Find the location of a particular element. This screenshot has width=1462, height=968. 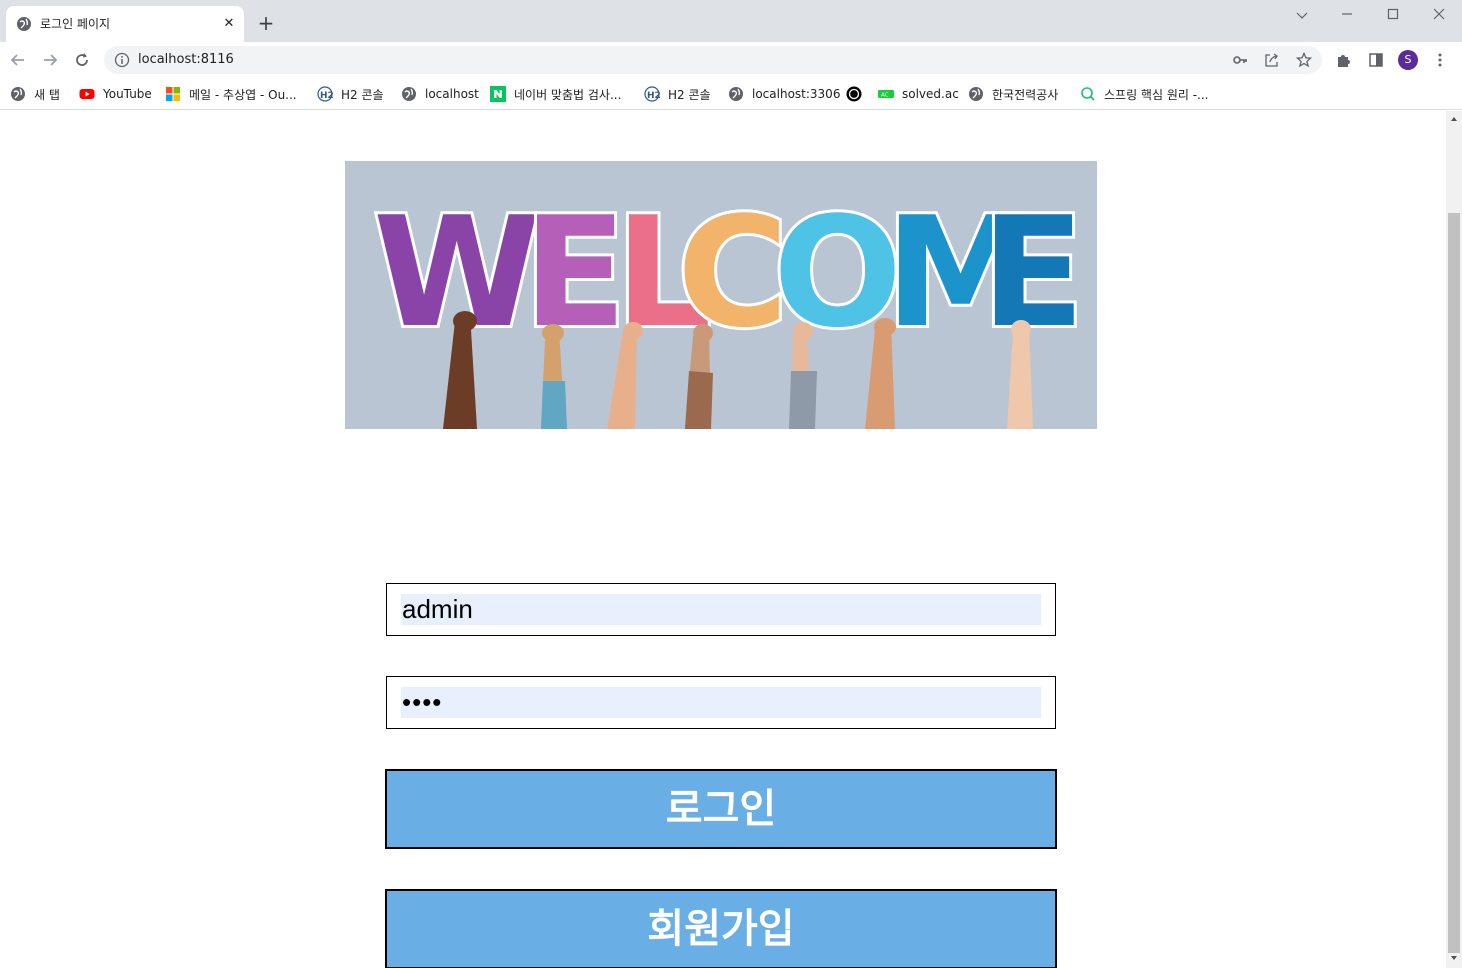

url-text: localhost:8116 is located at coordinates (186, 59).